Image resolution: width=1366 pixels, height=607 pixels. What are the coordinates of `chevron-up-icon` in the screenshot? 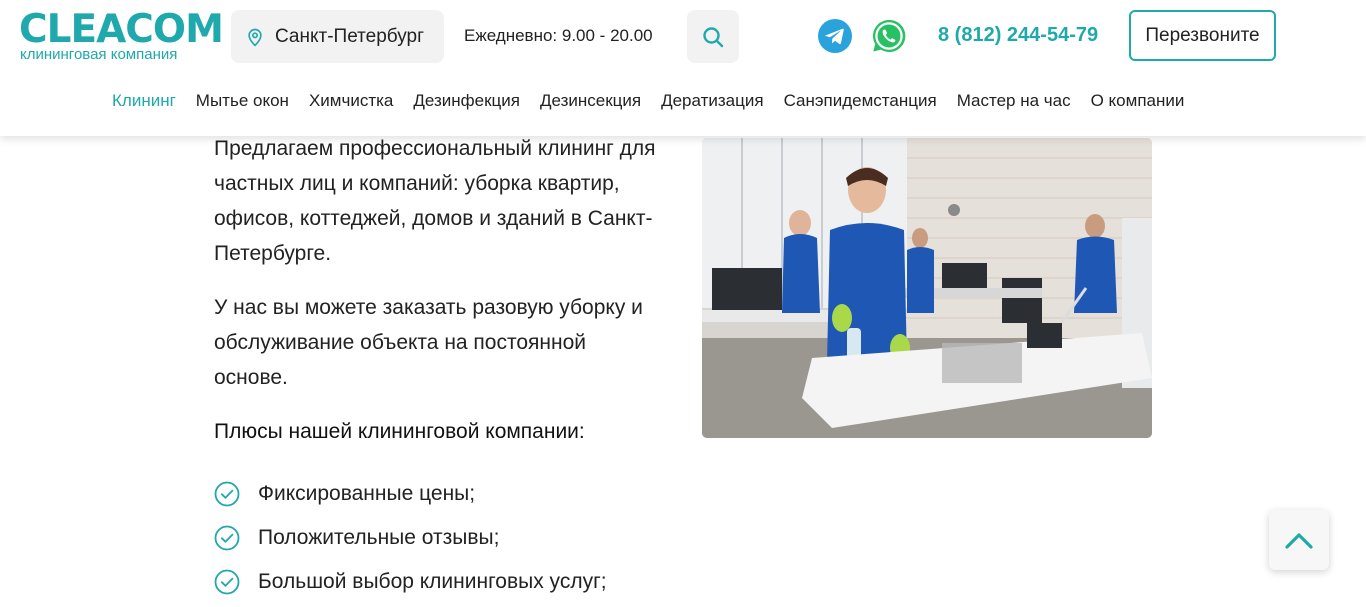 It's located at (1299, 540).